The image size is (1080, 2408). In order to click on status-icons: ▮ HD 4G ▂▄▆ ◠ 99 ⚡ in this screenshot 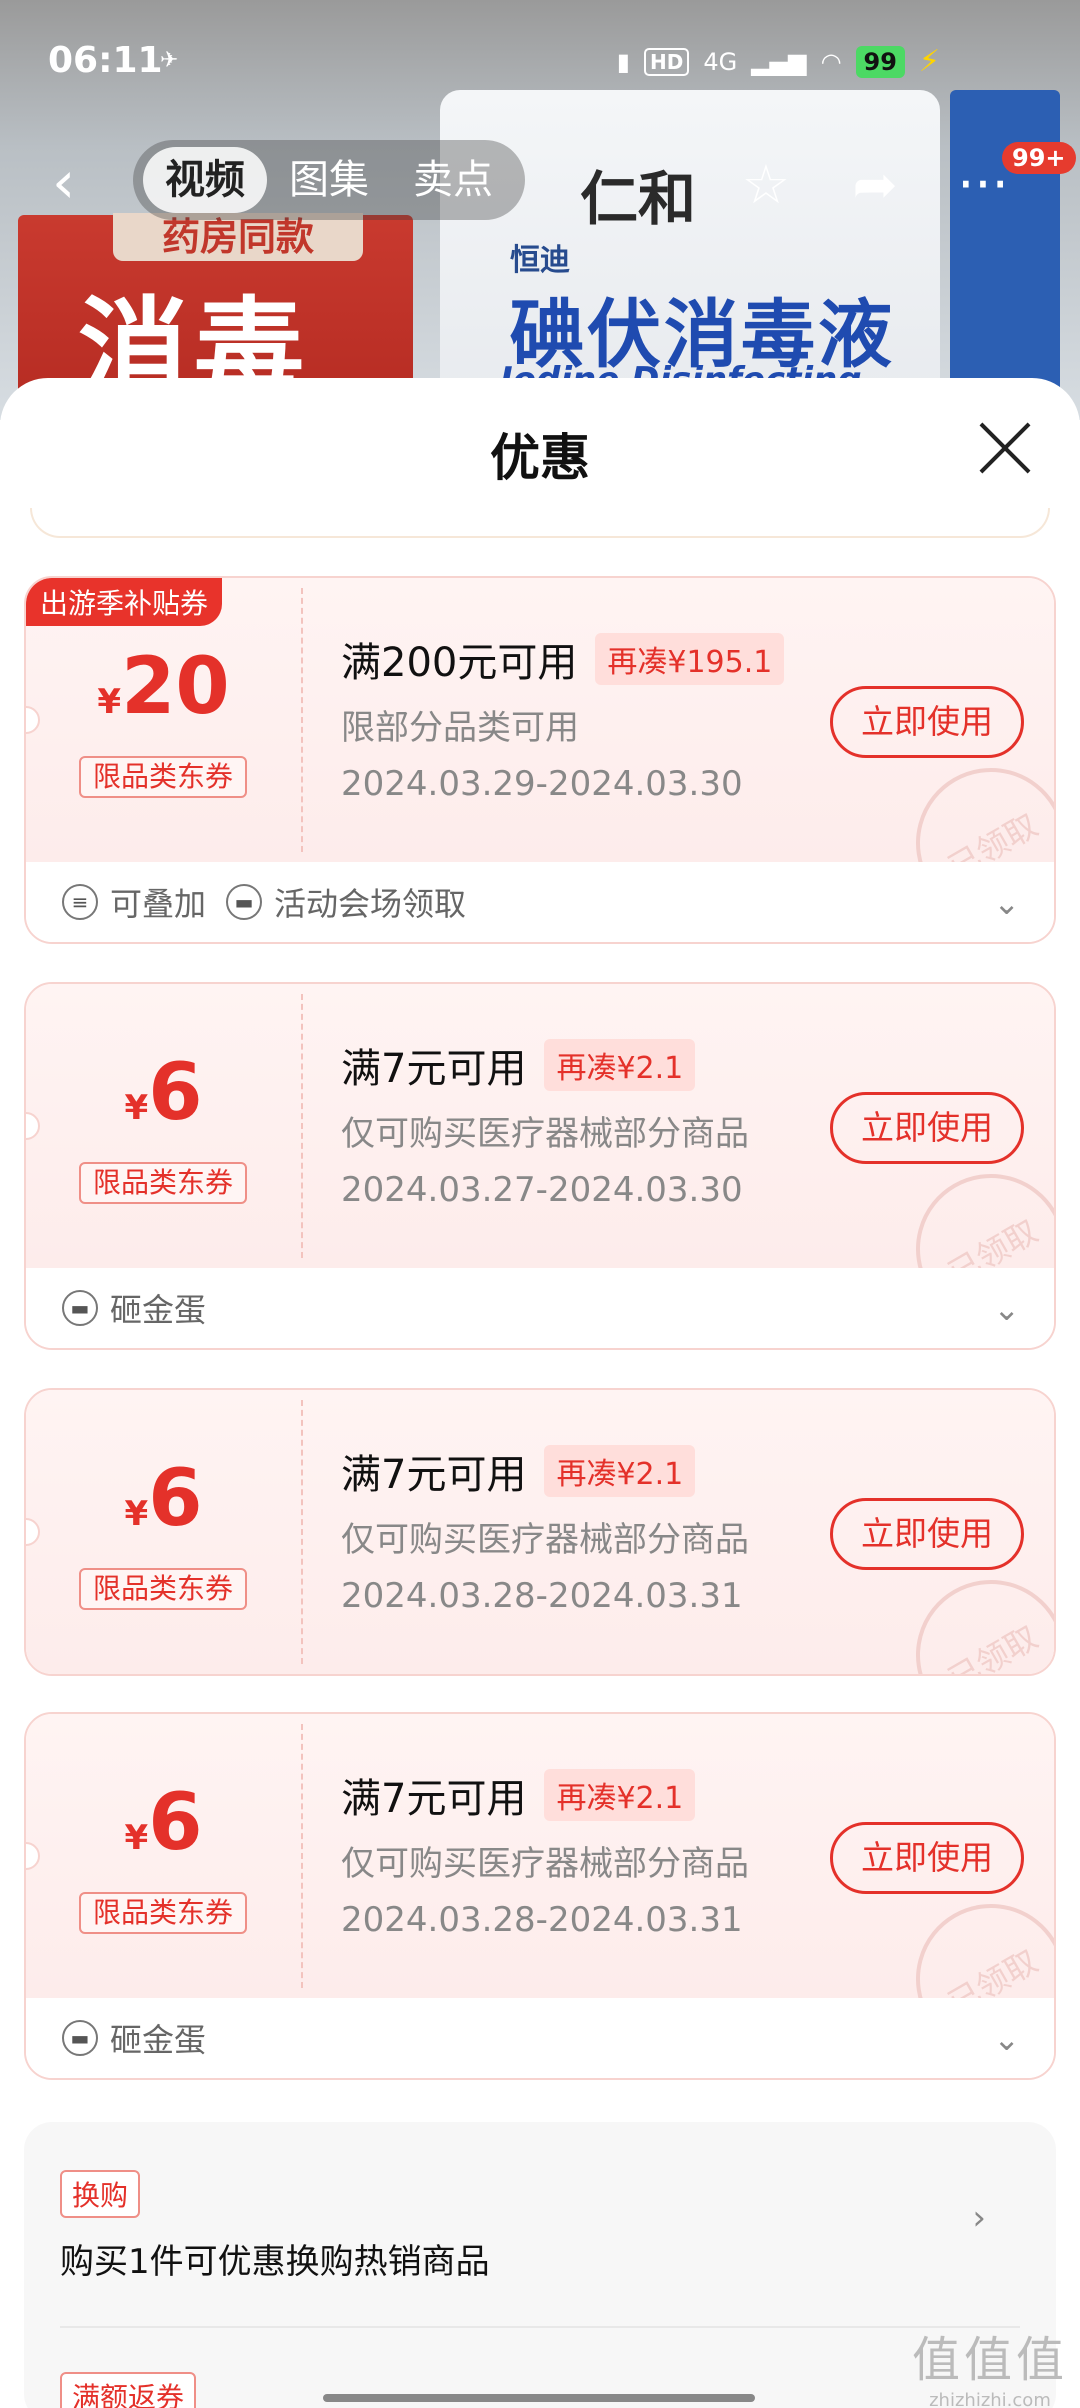, I will do `click(778, 61)`.